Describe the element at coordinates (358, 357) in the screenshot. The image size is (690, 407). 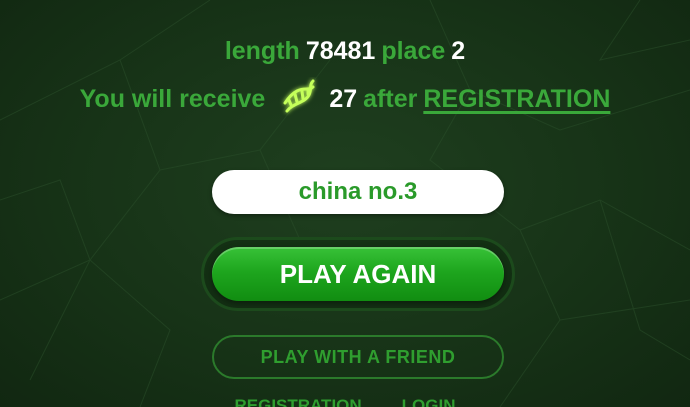
I see `play-with-friend-button: PLAY WITH A FRIEND` at that location.